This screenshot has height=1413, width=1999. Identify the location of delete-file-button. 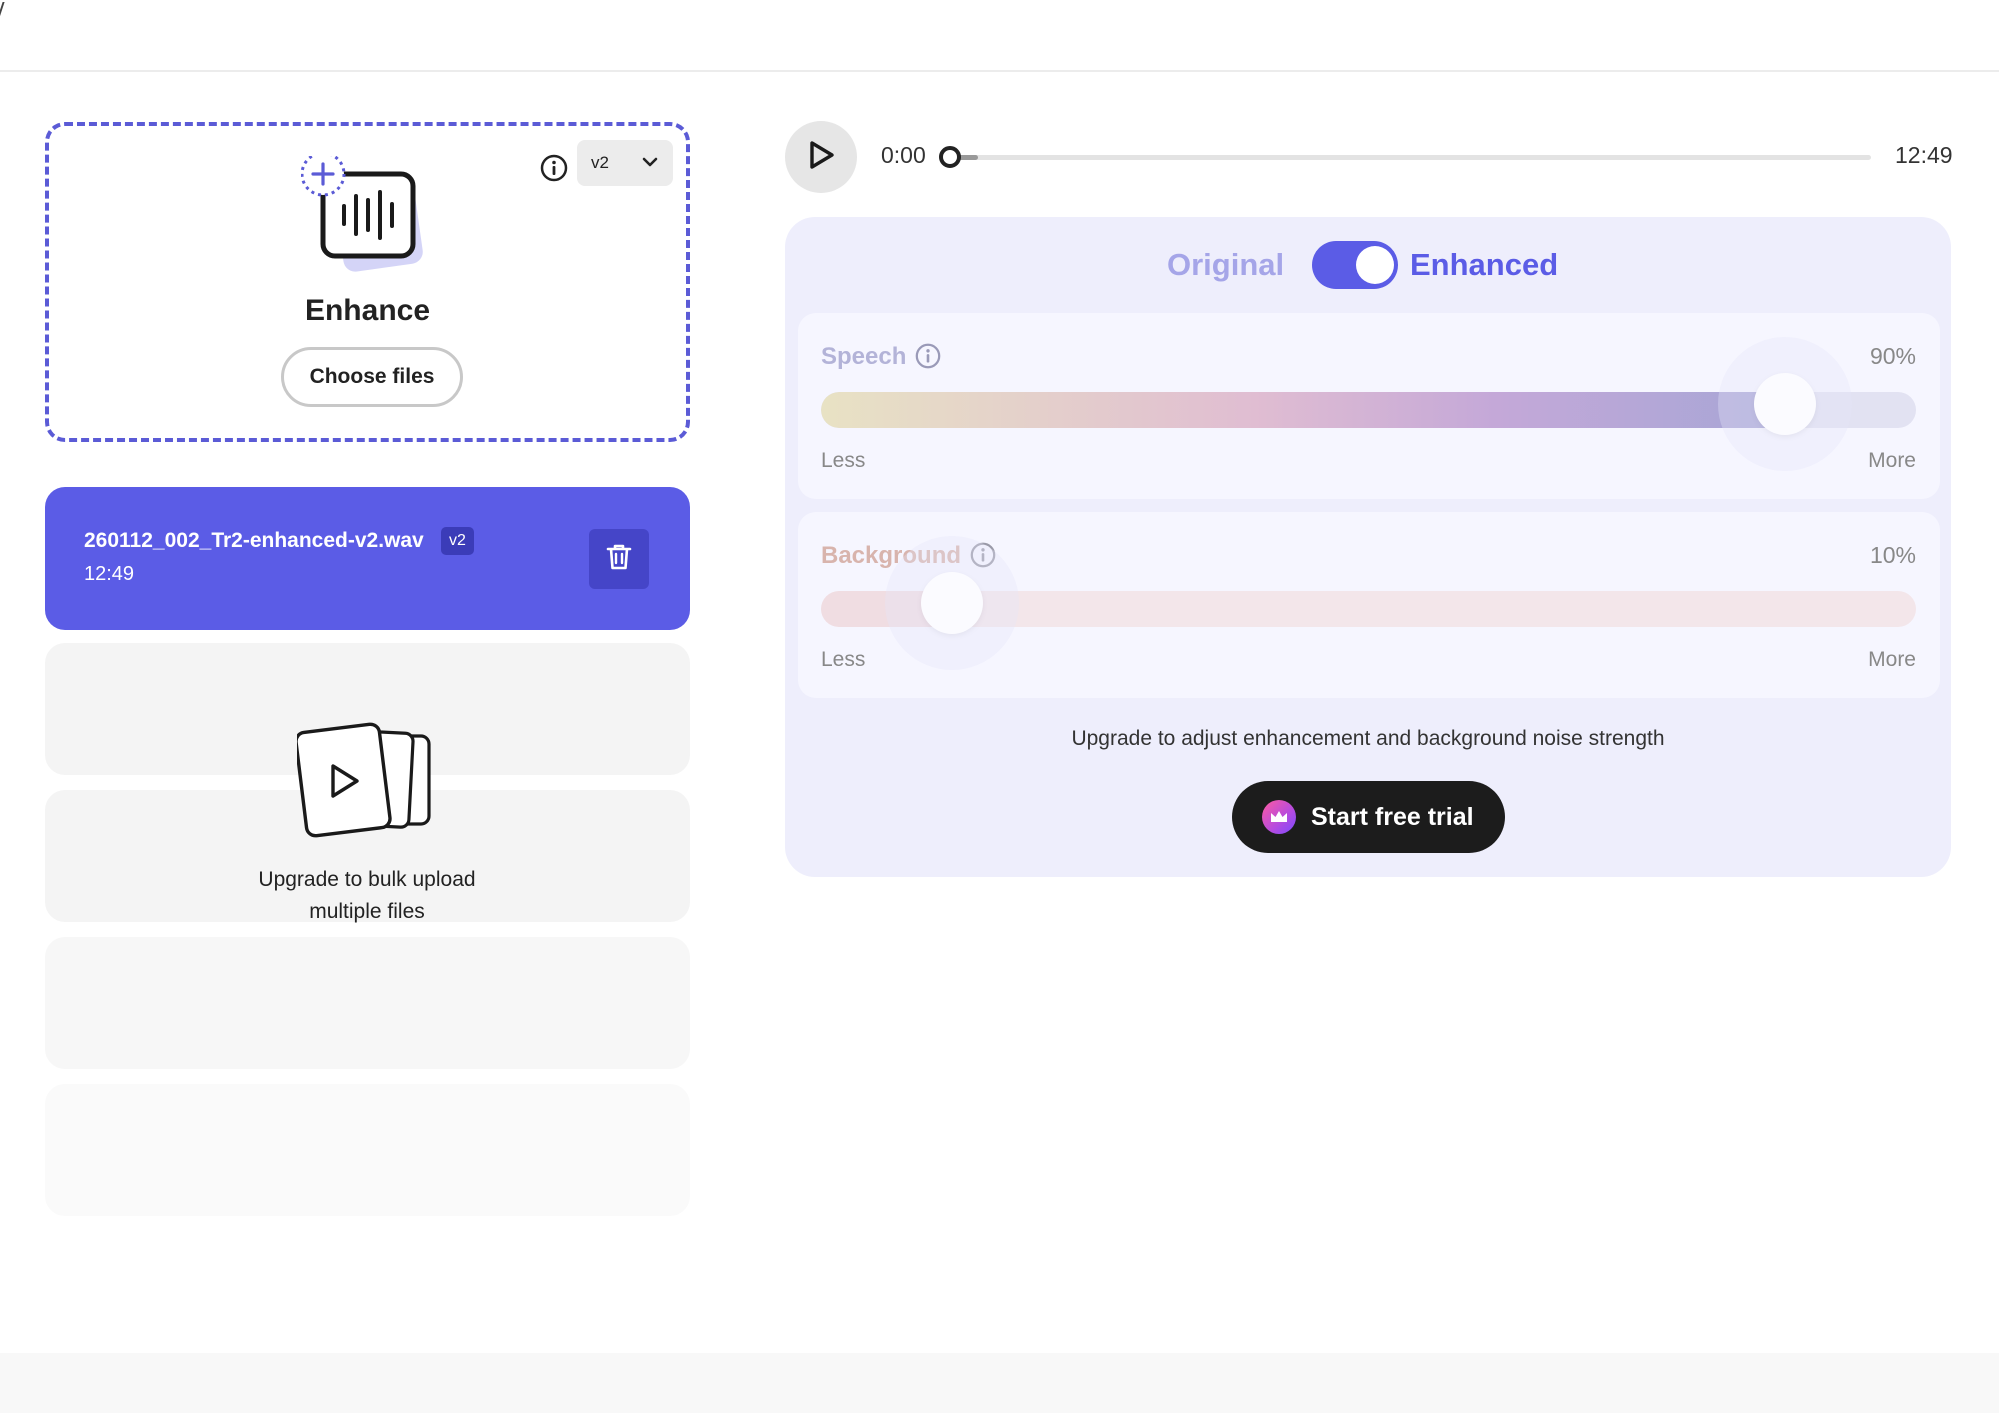
(619, 559).